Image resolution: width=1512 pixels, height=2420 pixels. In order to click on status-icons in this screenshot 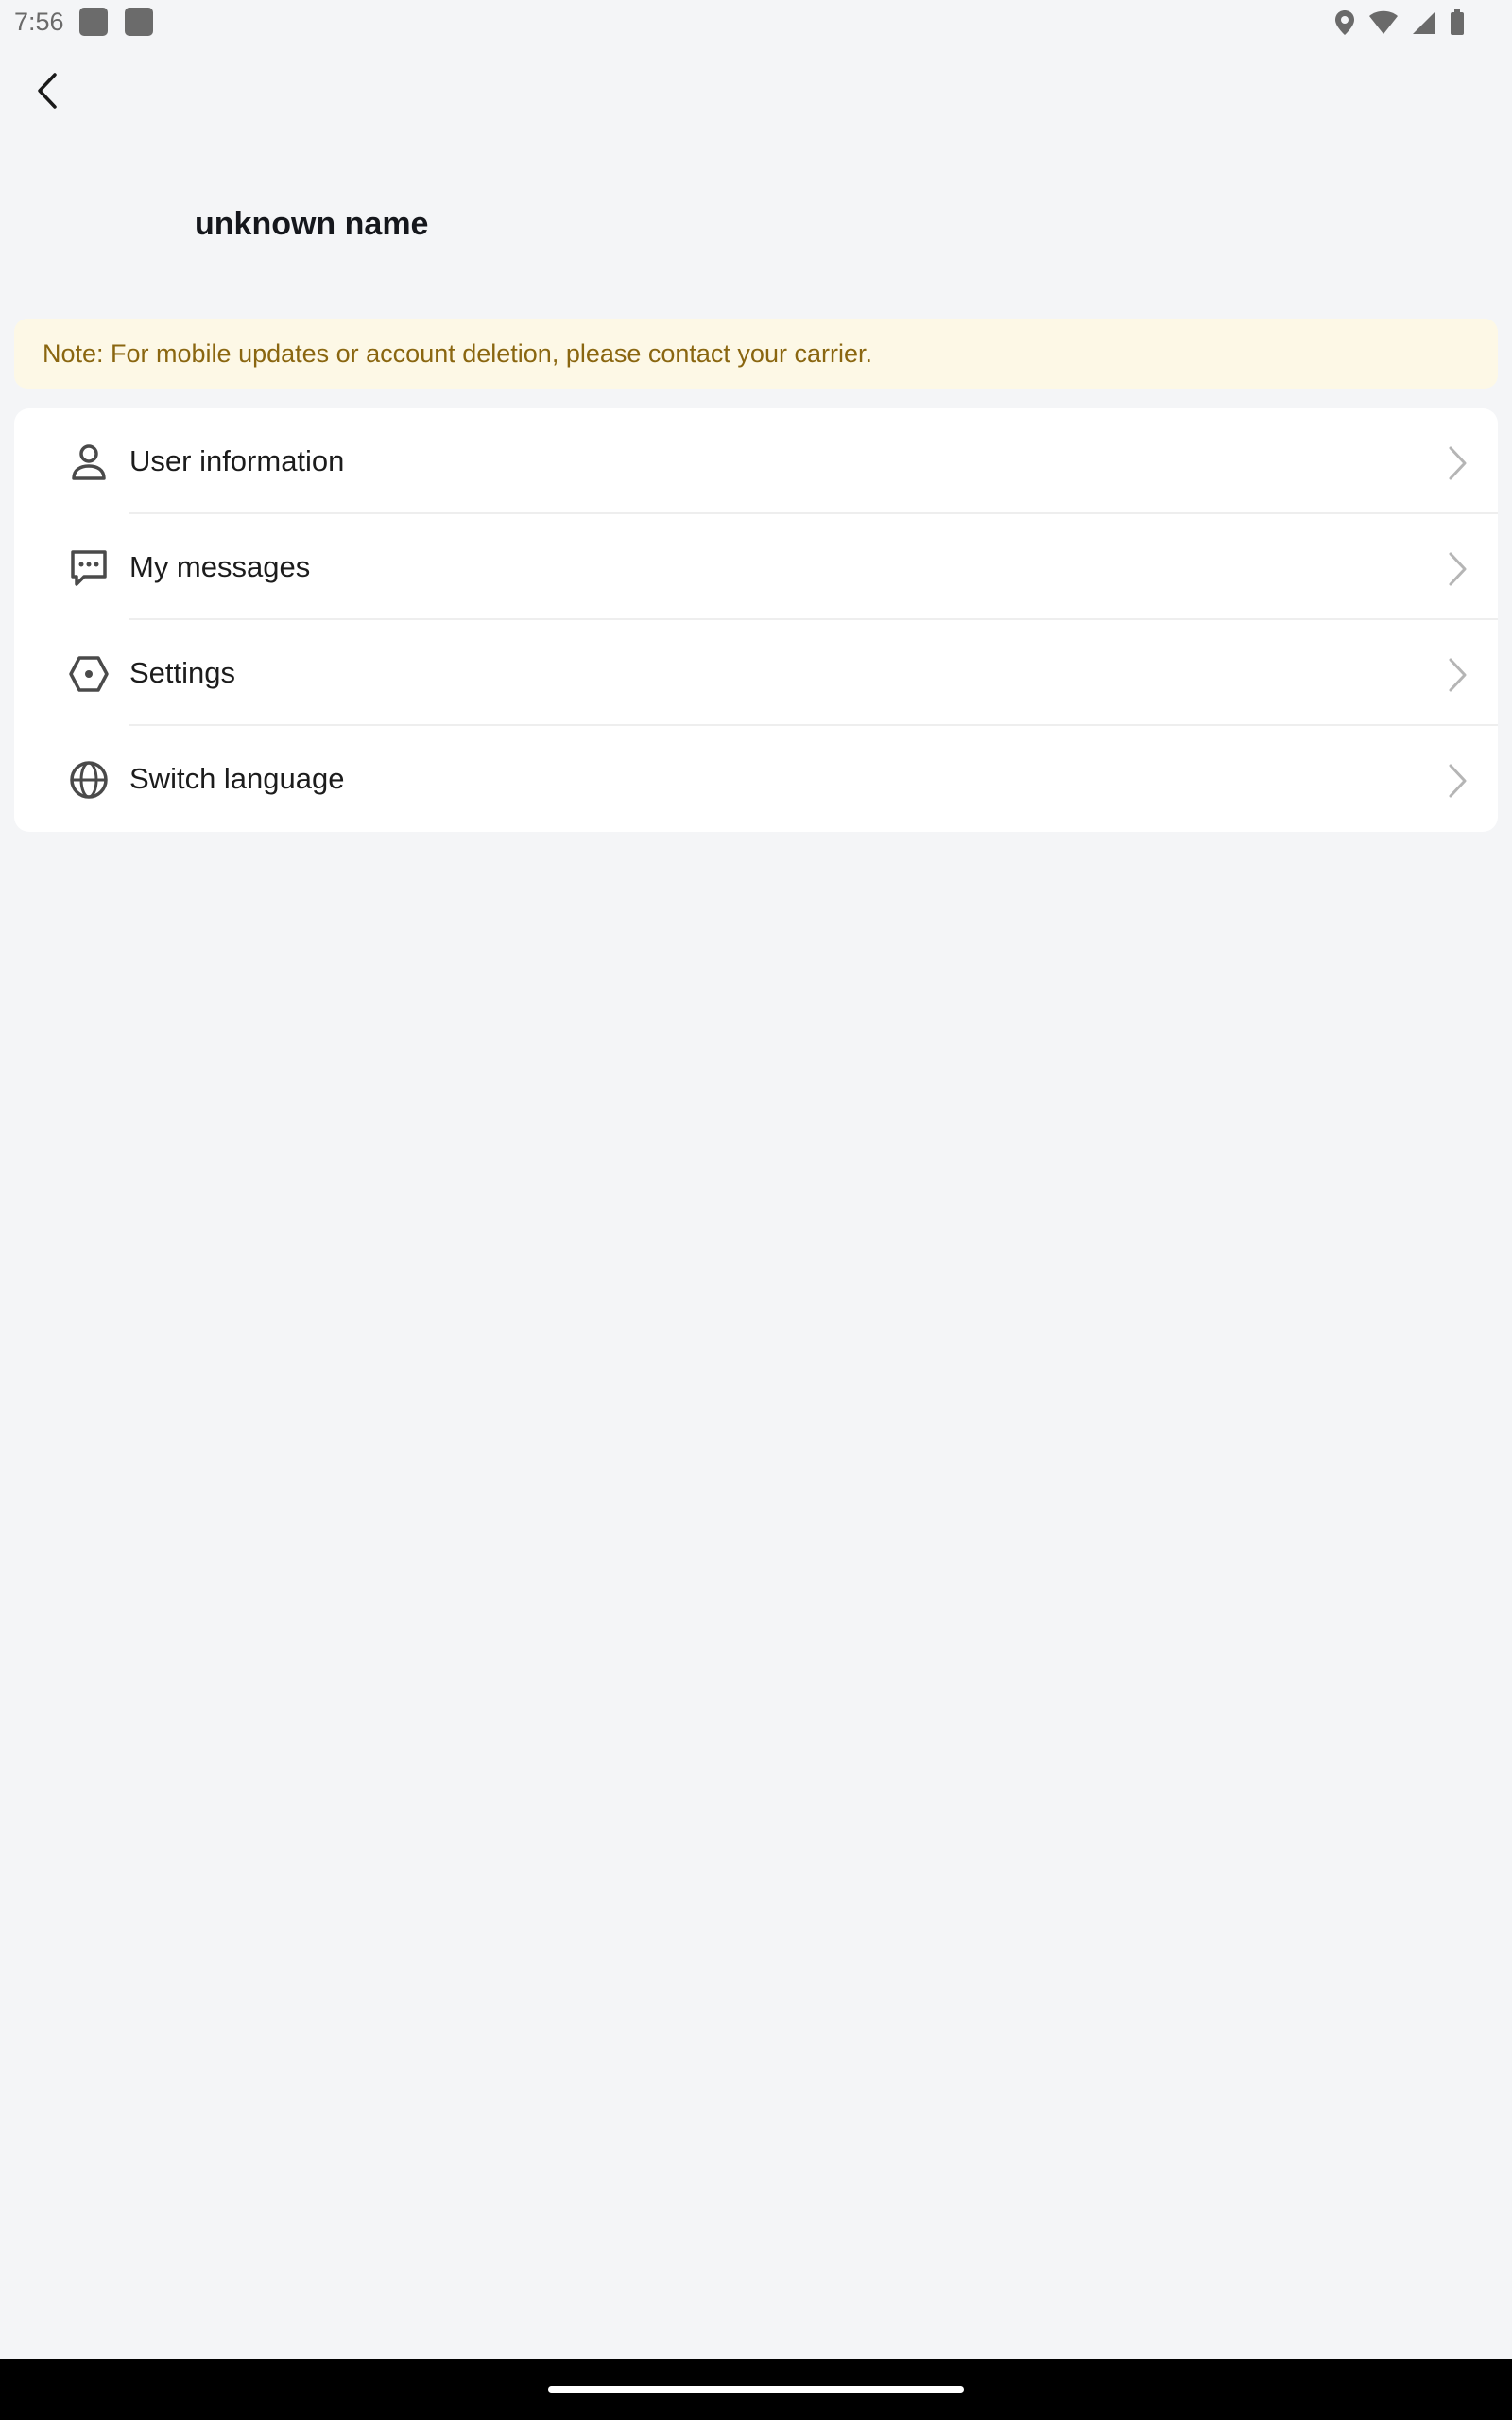, I will do `click(1399, 23)`.